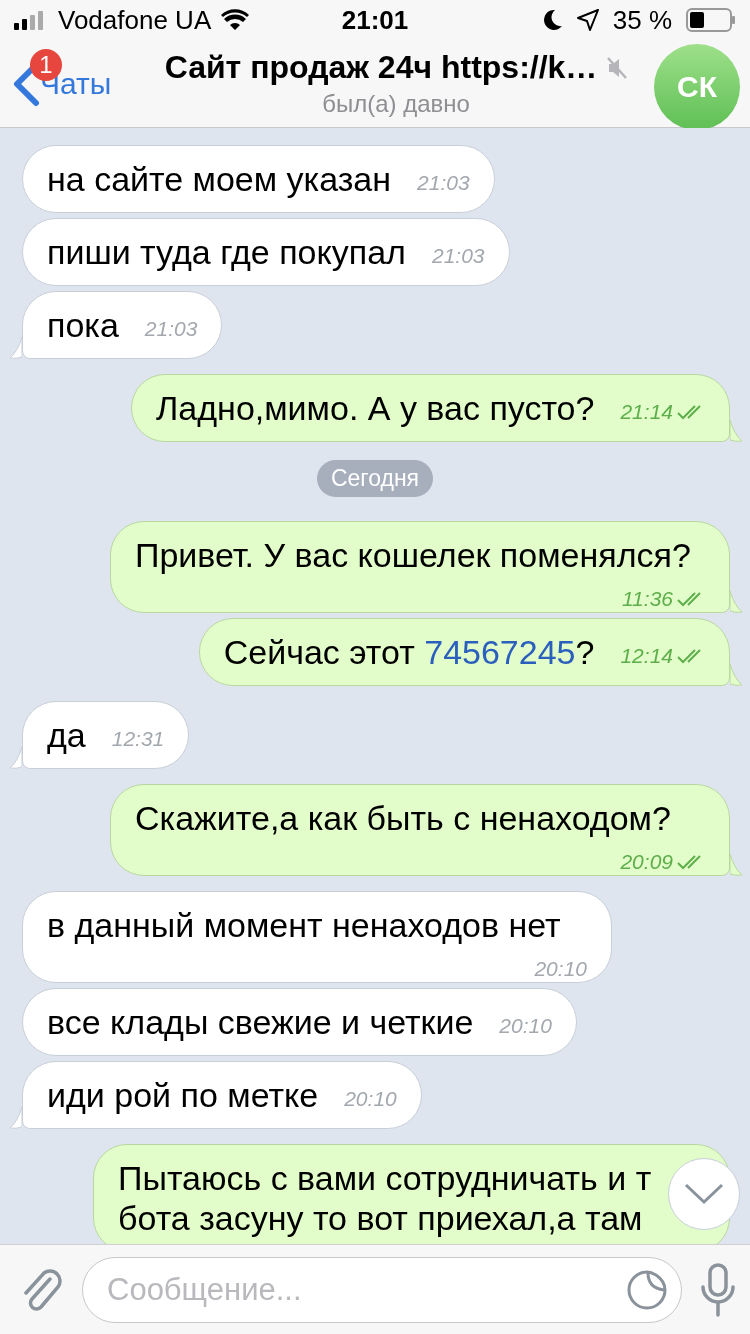  What do you see at coordinates (226, 252) in the screenshot?
I see `message-text: пиши туда где покупал` at bounding box center [226, 252].